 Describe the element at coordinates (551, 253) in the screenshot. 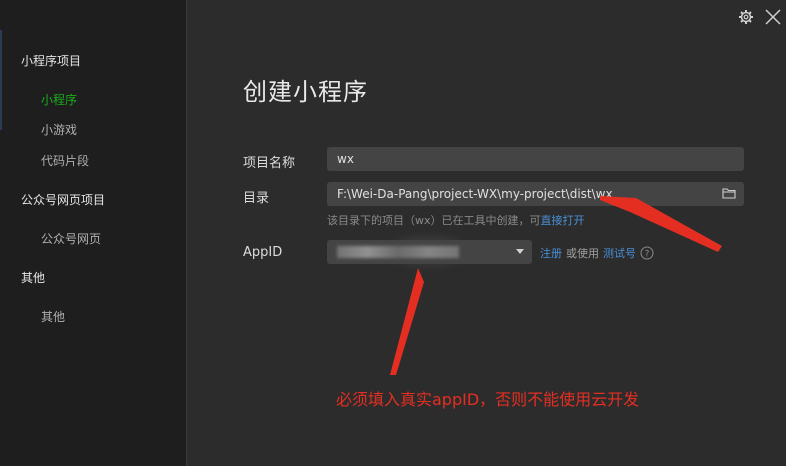

I see `register-link: 注册` at that location.